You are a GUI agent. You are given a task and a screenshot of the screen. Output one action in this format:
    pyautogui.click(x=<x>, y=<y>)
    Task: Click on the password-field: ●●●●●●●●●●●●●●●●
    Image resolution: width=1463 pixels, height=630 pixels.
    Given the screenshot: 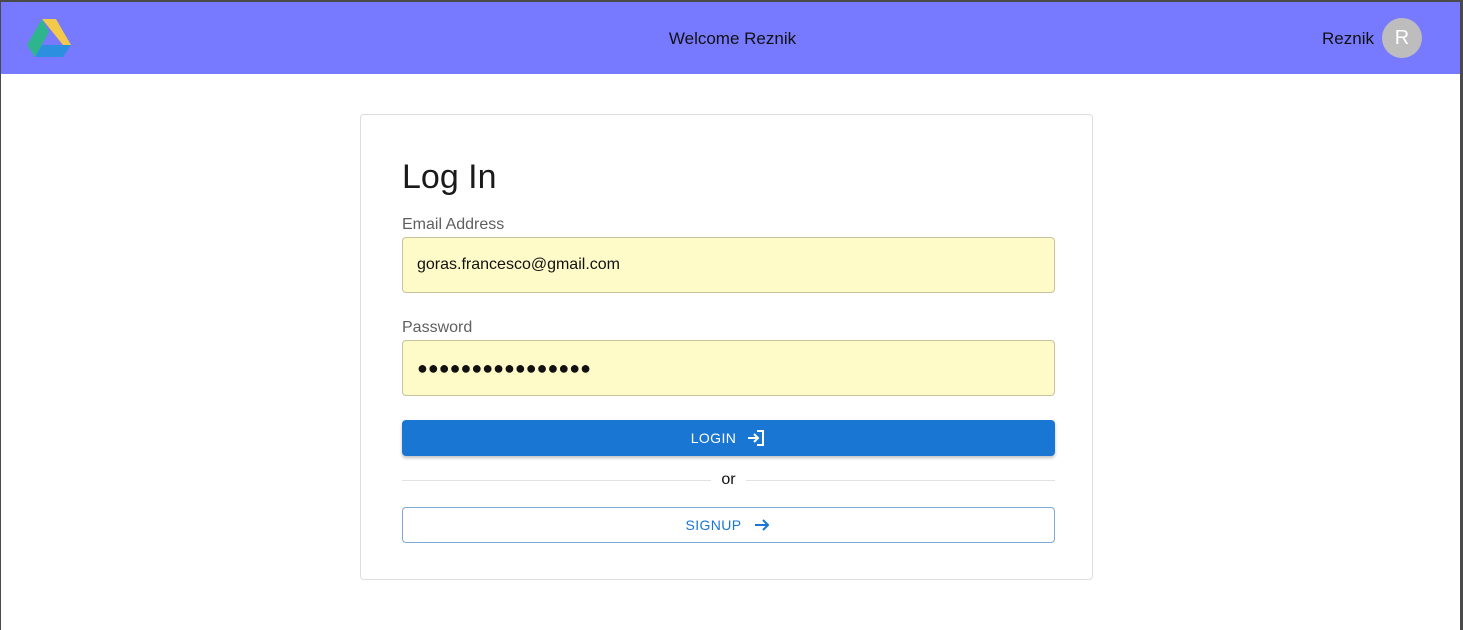 What is the action you would take?
    pyautogui.click(x=728, y=368)
    